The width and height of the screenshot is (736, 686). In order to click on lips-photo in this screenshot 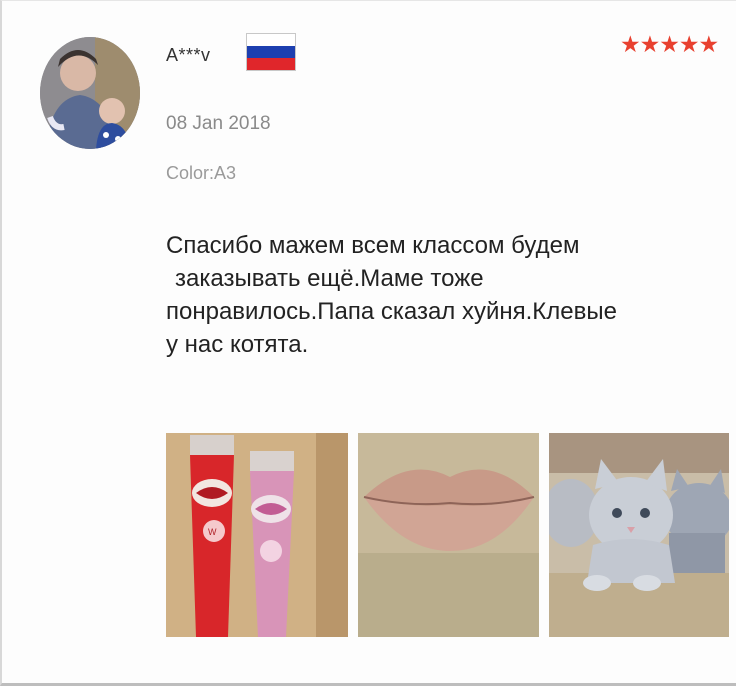, I will do `click(448, 535)`.